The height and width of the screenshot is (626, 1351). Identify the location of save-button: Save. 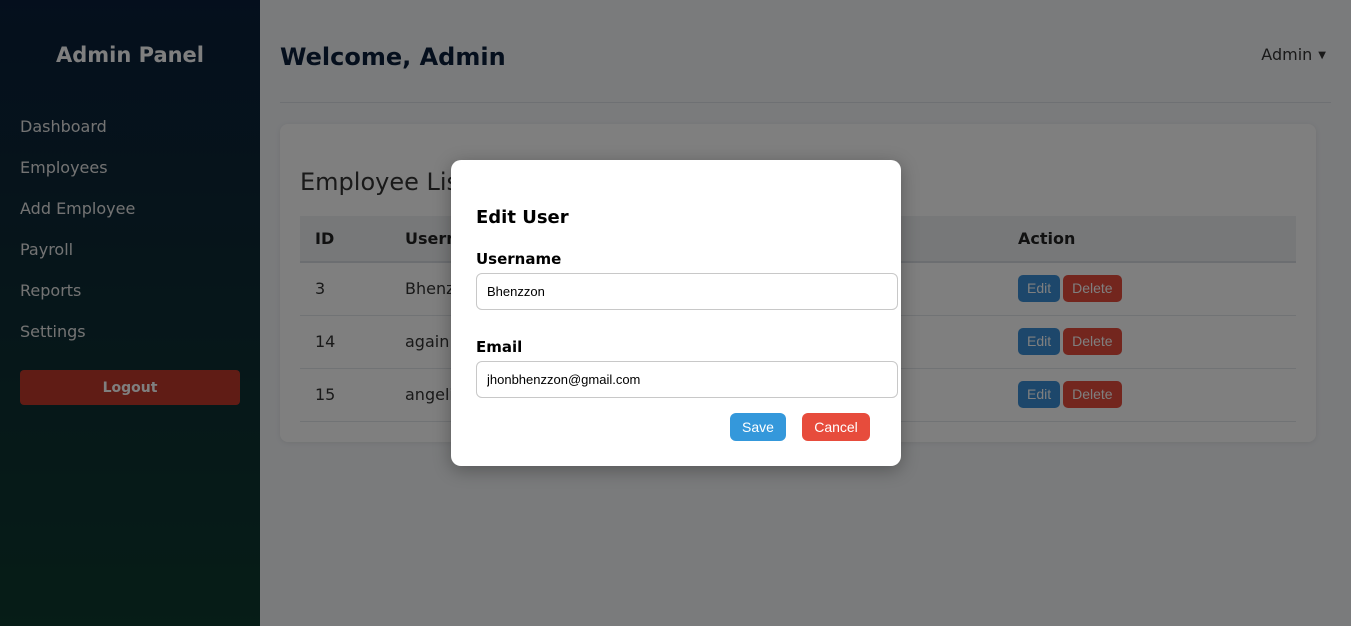
(758, 427).